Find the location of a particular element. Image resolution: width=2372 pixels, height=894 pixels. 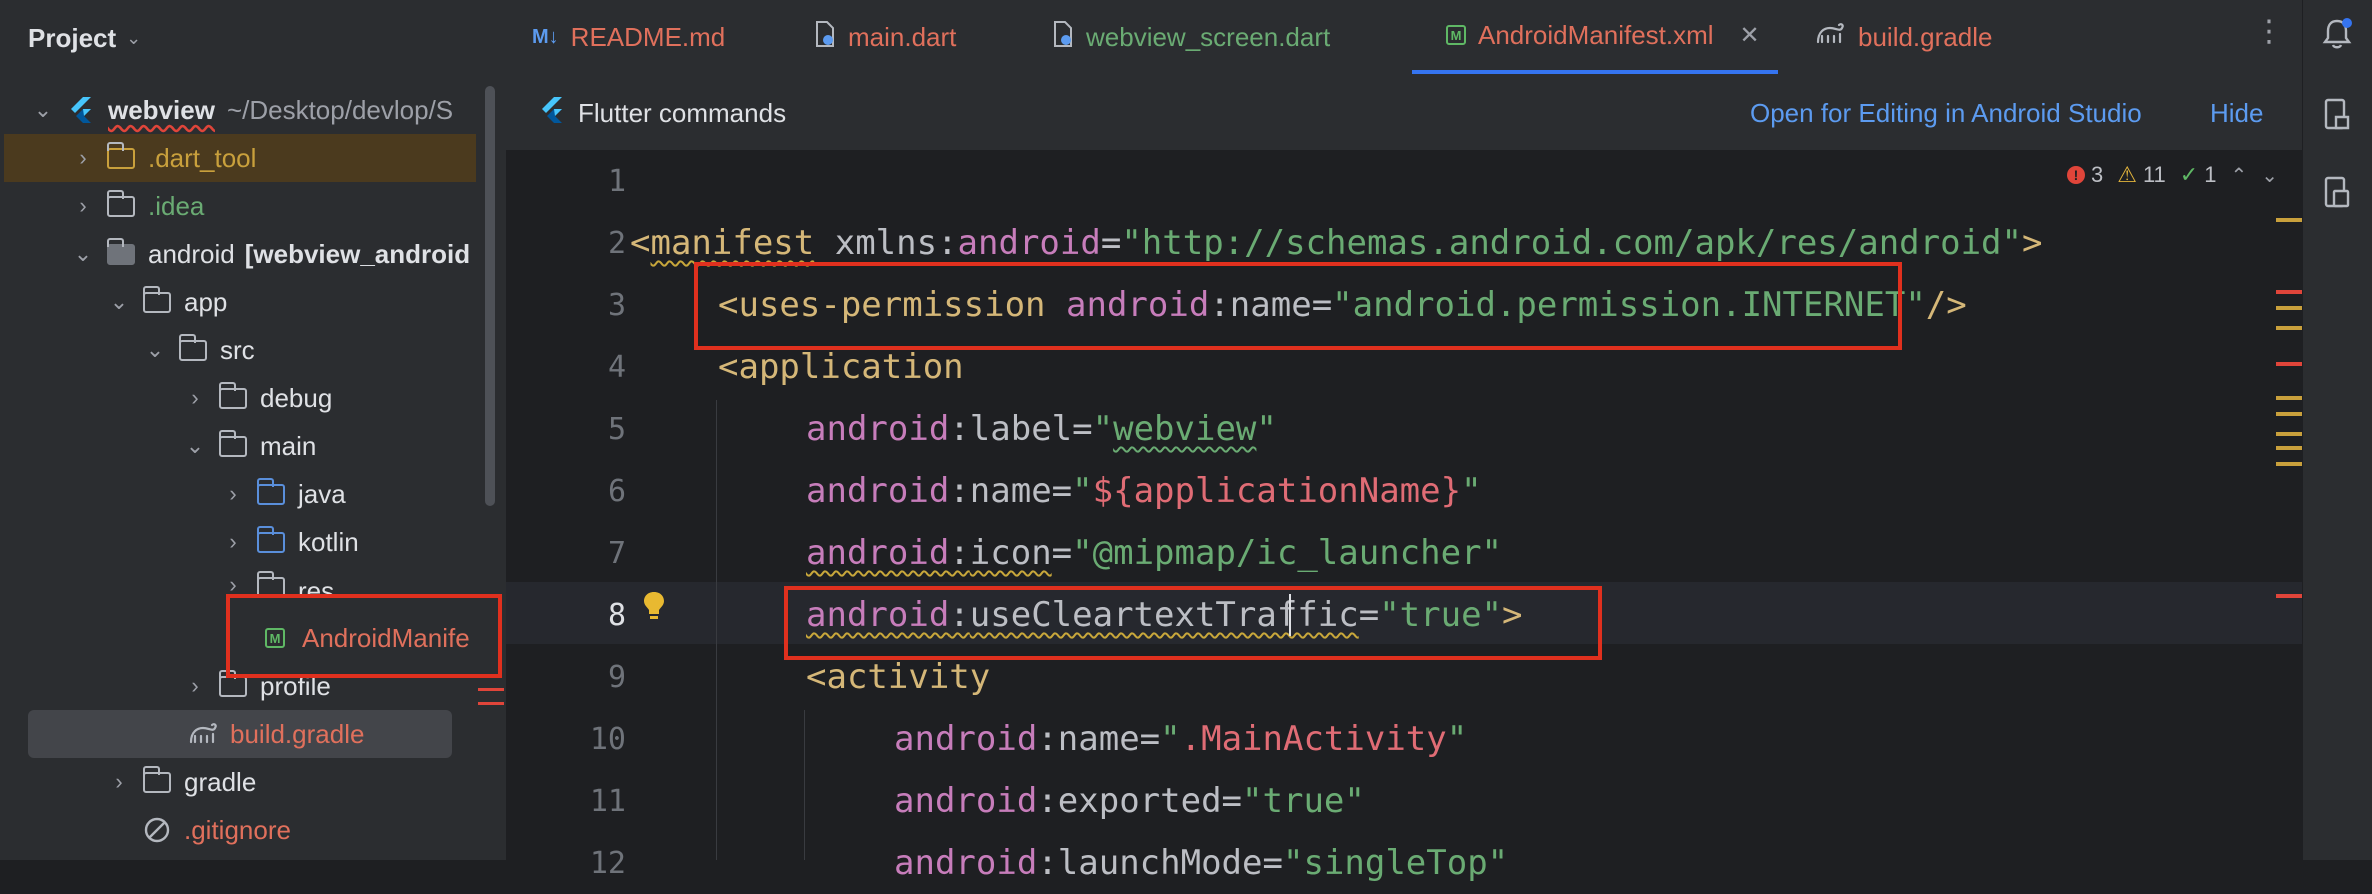

tree-item-android-manifest: M AndroidManife is located at coordinates (379, 638).